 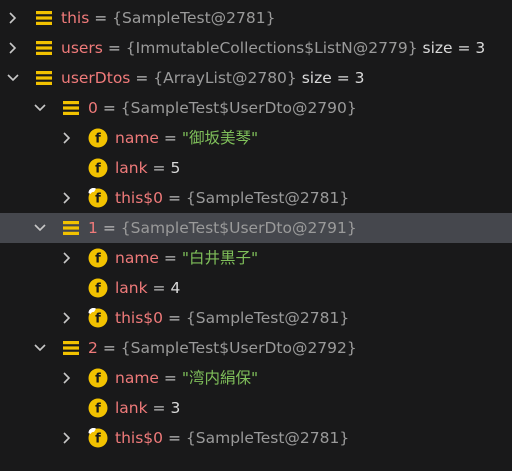 I want to click on variable-row-name: f name = "白井黒子", so click(x=256, y=258).